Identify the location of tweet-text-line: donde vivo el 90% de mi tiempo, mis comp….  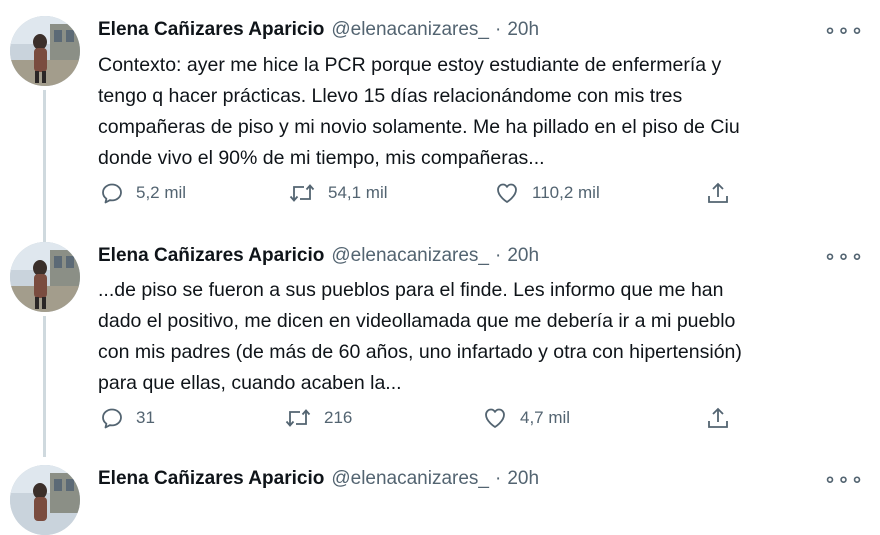
(321, 158).